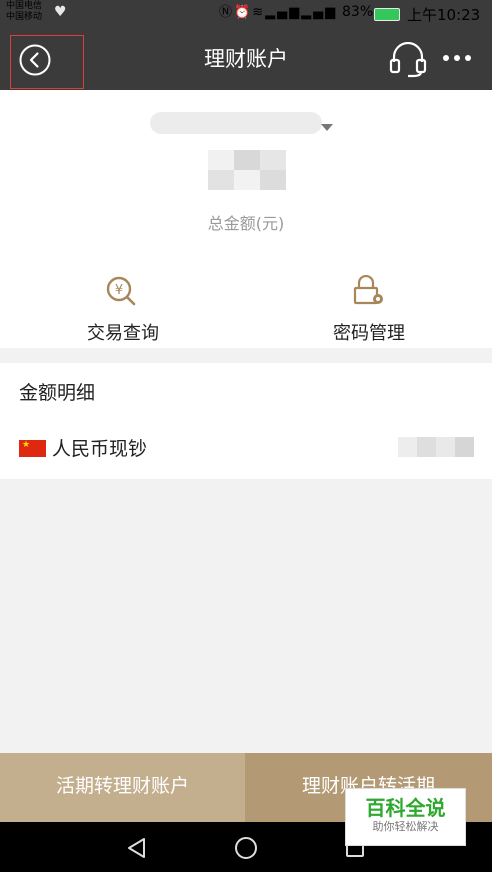 Image resolution: width=492 pixels, height=872 pixels. What do you see at coordinates (35, 60) in the screenshot?
I see `back-circle-icon` at bounding box center [35, 60].